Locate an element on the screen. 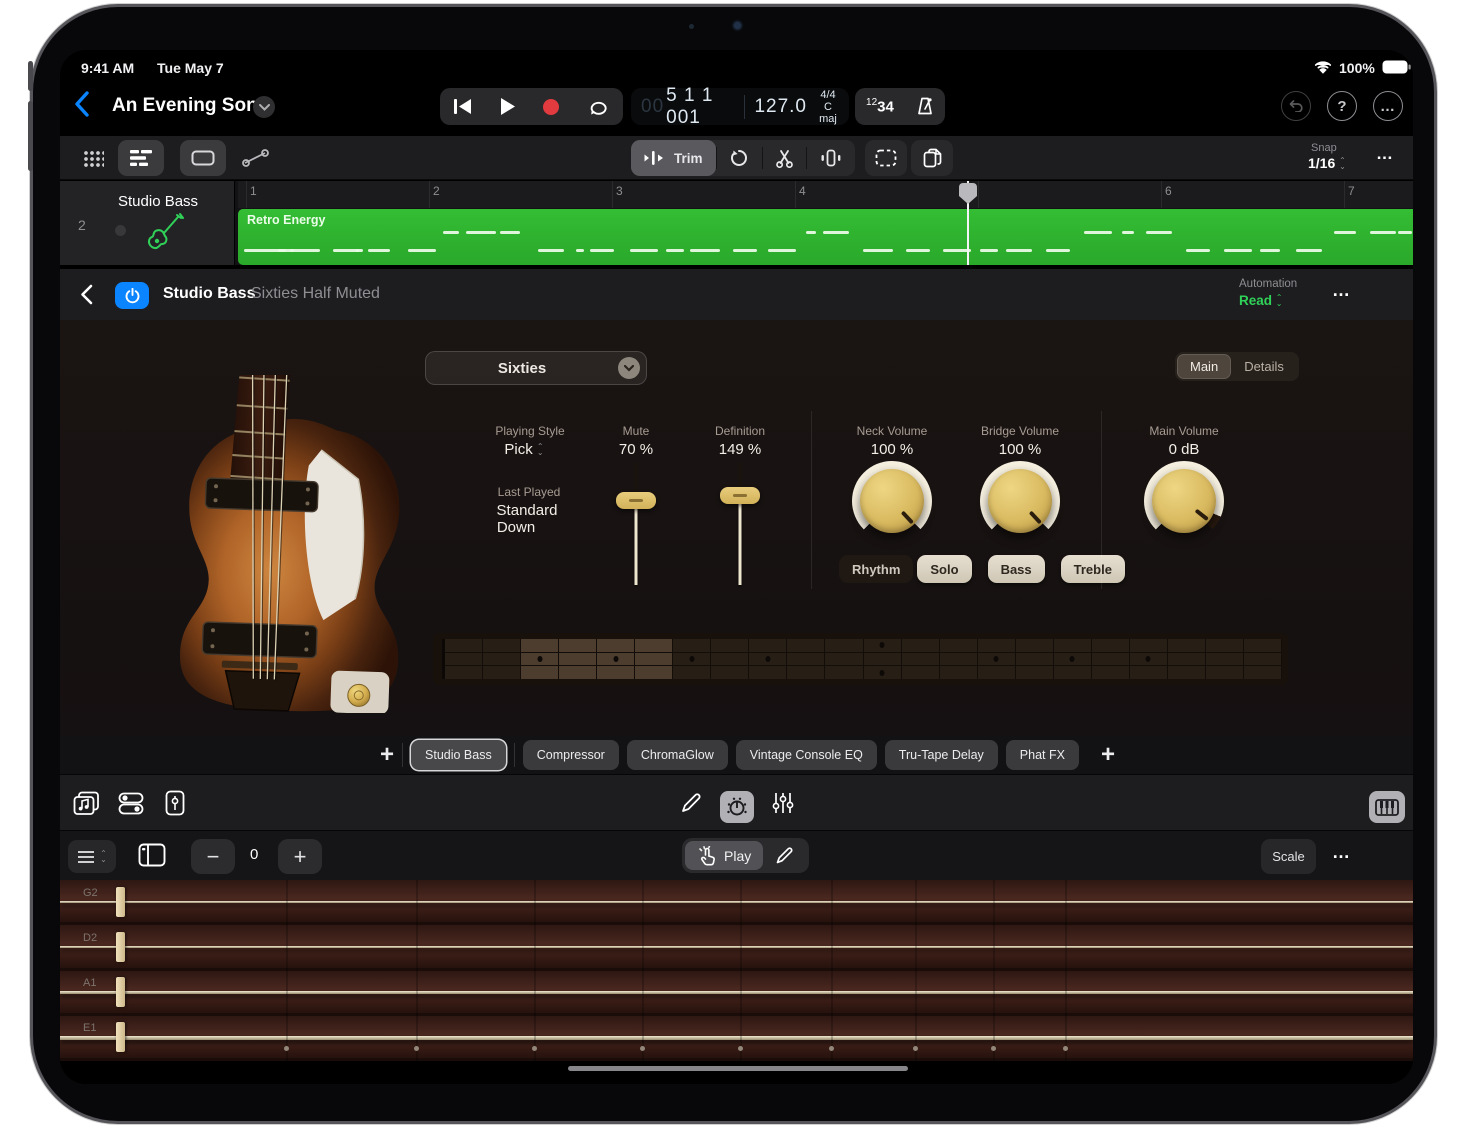 The height and width of the screenshot is (1130, 1466). lcd-position-prefix: 00 is located at coordinates (653, 106).